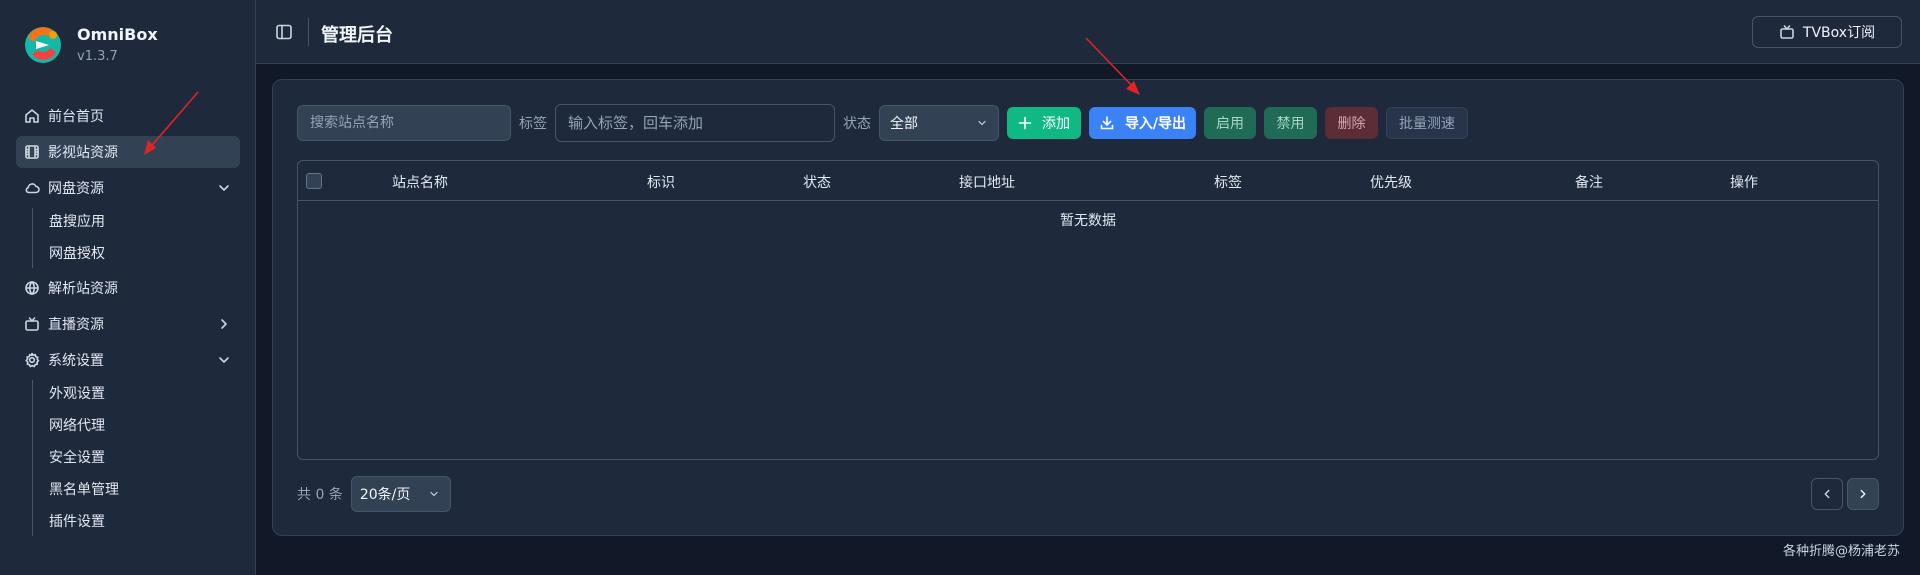 The height and width of the screenshot is (575, 1920). What do you see at coordinates (1589, 182) in the screenshot?
I see `column-header: 备注` at bounding box center [1589, 182].